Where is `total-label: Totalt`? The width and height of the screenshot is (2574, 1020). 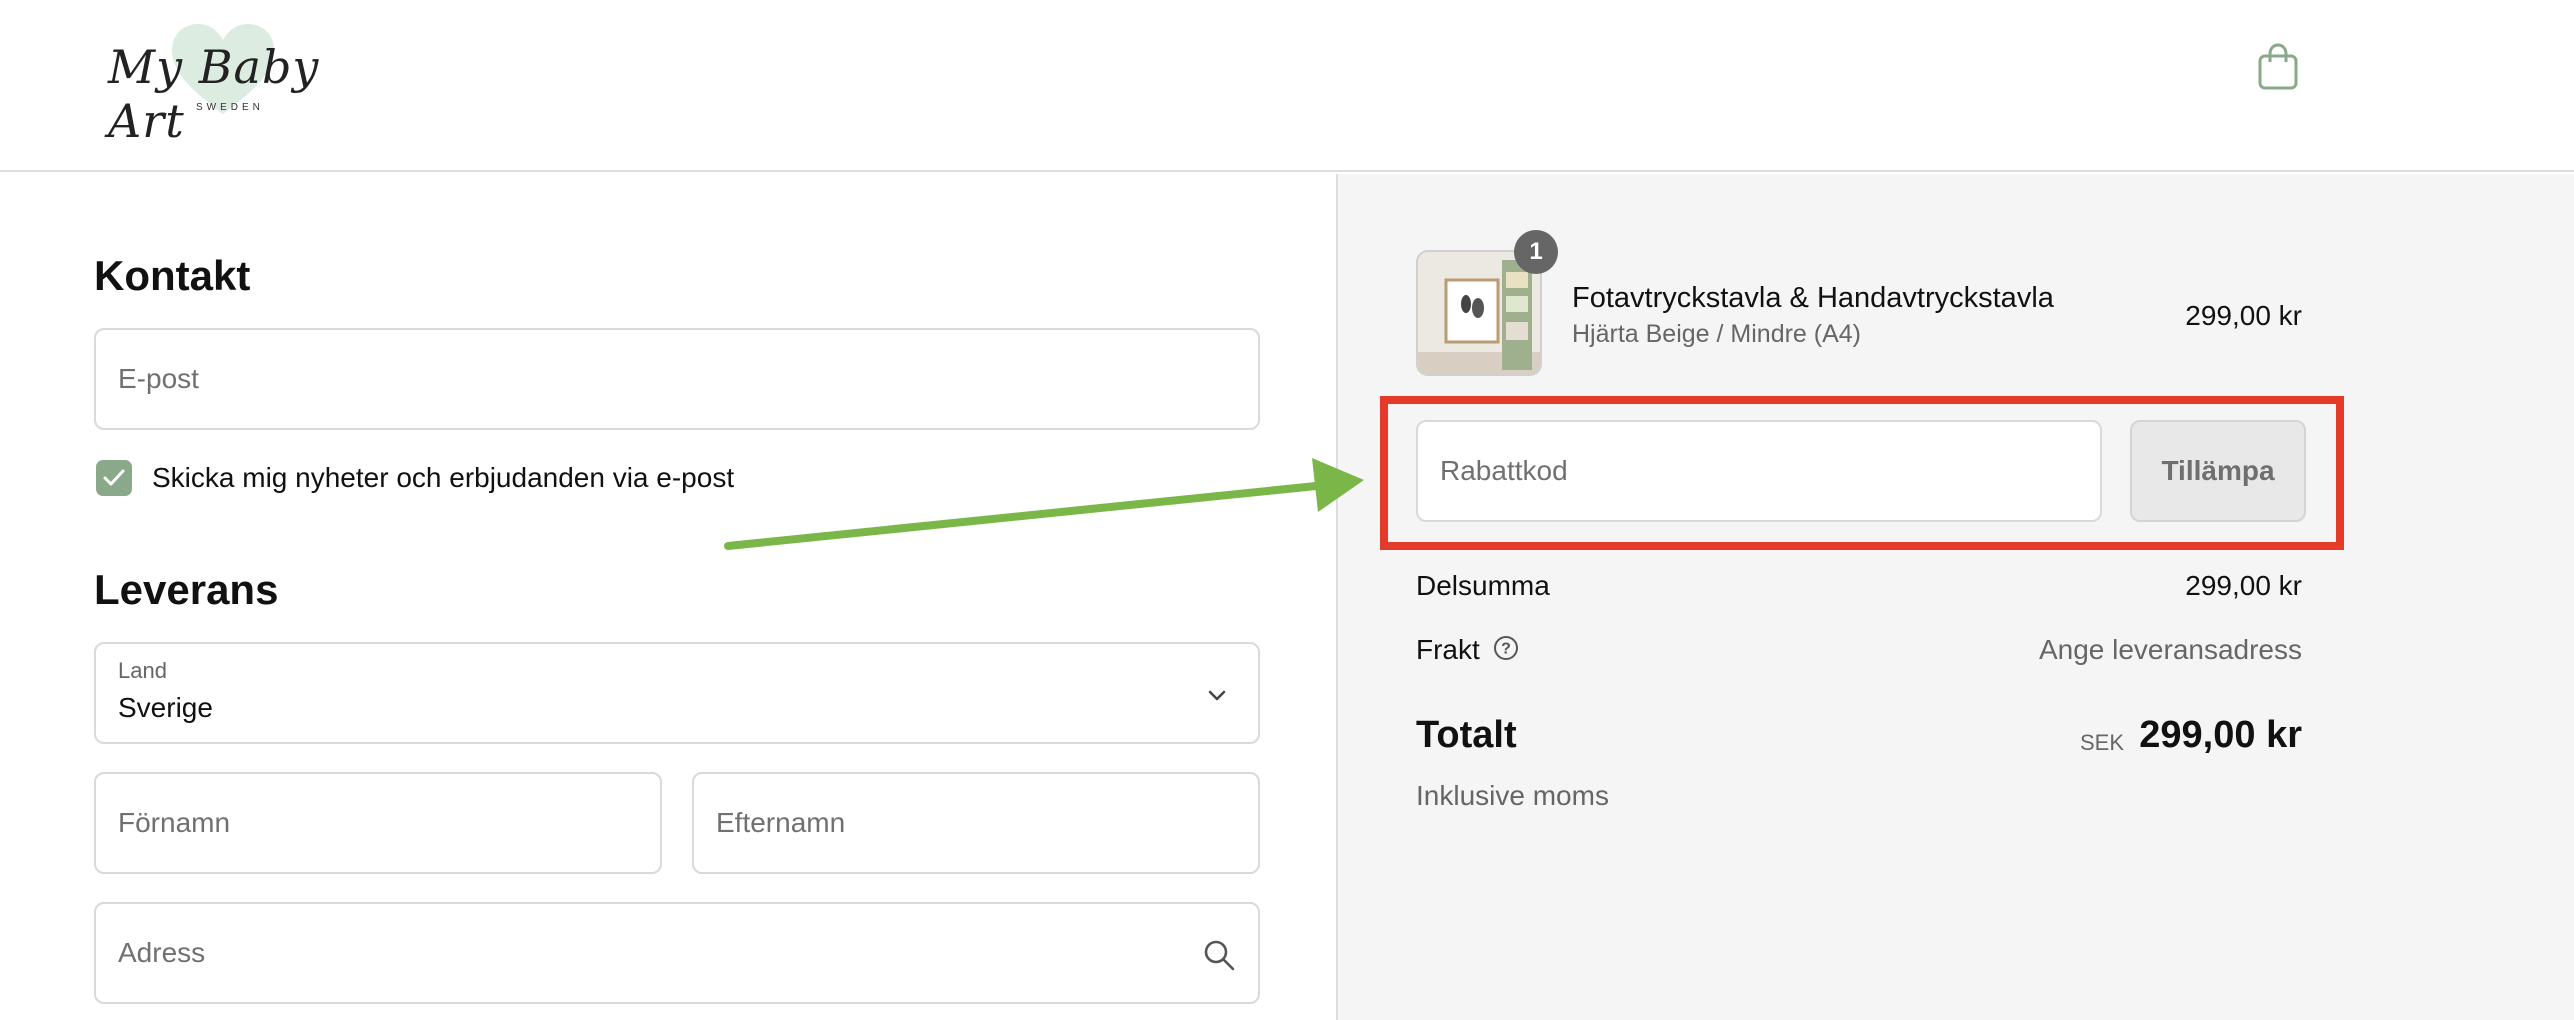 total-label: Totalt is located at coordinates (1466, 735).